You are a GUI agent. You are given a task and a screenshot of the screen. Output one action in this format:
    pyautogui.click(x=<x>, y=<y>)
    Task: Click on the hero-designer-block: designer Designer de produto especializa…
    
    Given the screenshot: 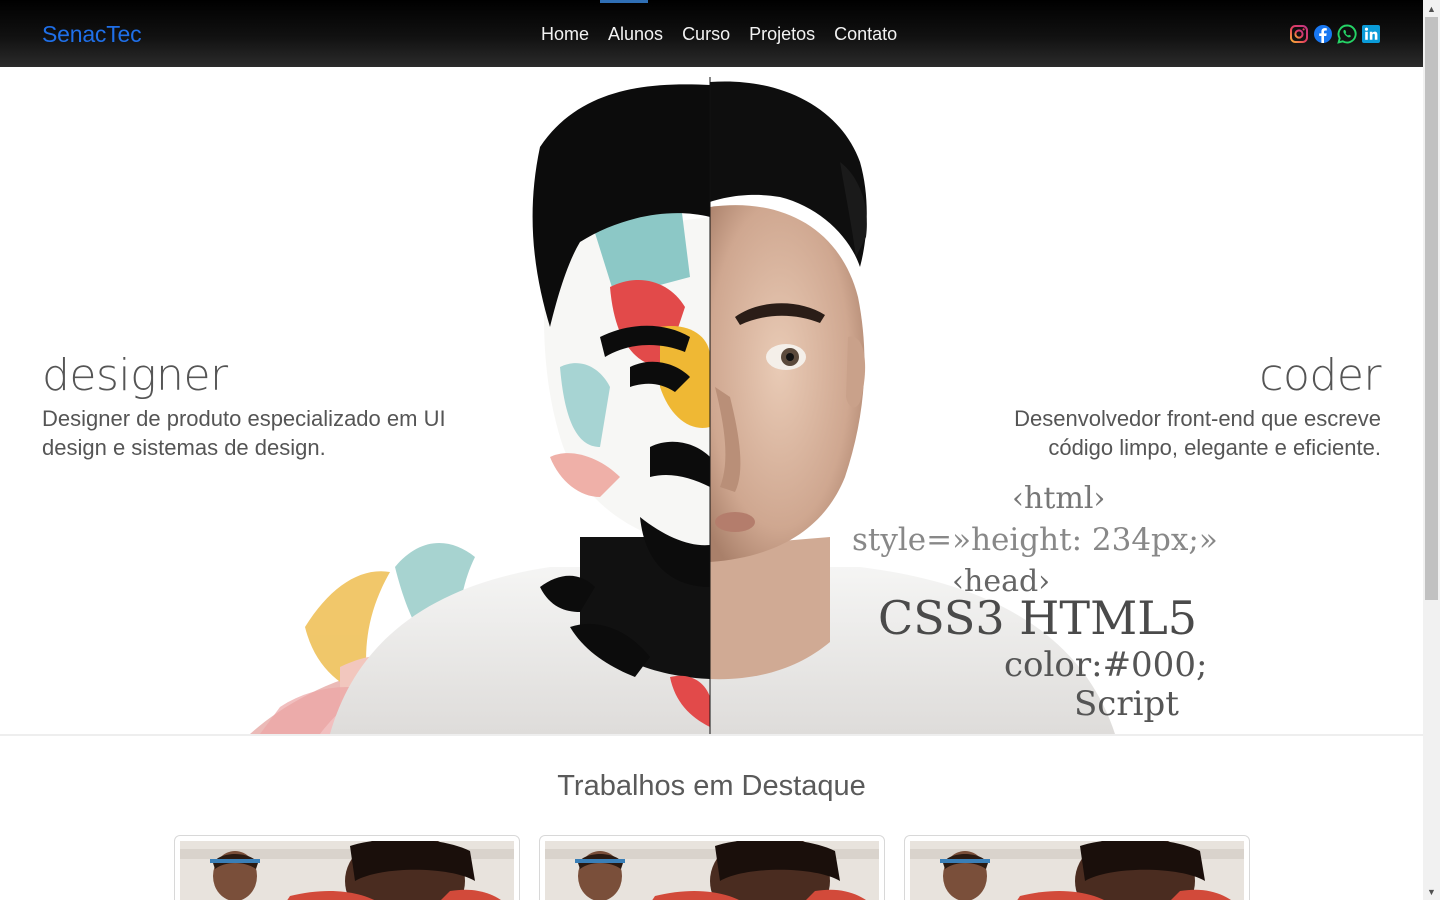 What is the action you would take?
    pyautogui.click(x=267, y=406)
    